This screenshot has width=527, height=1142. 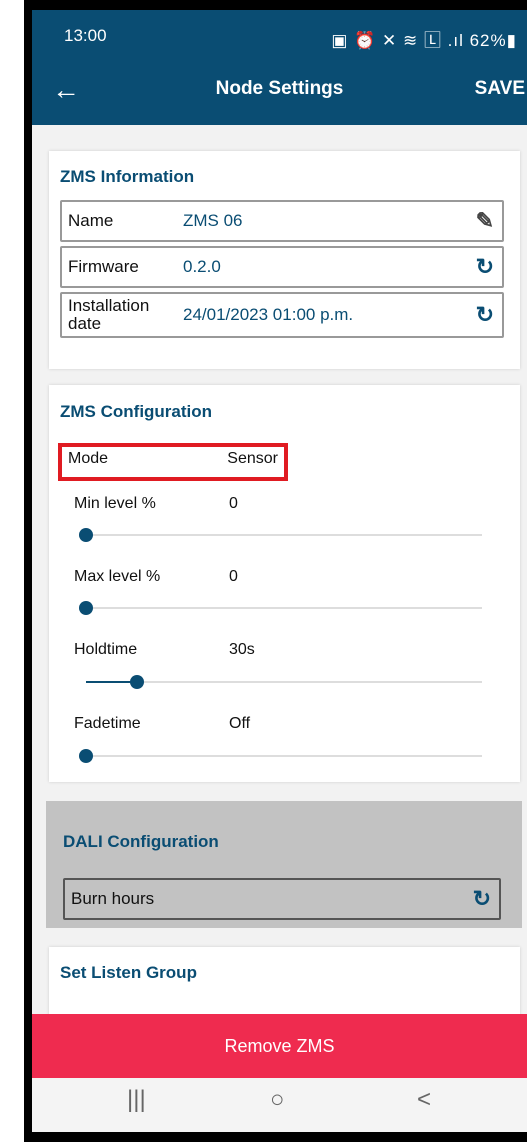 I want to click on system-nav-bar: ||| ○ <, so click(x=279, y=1105).